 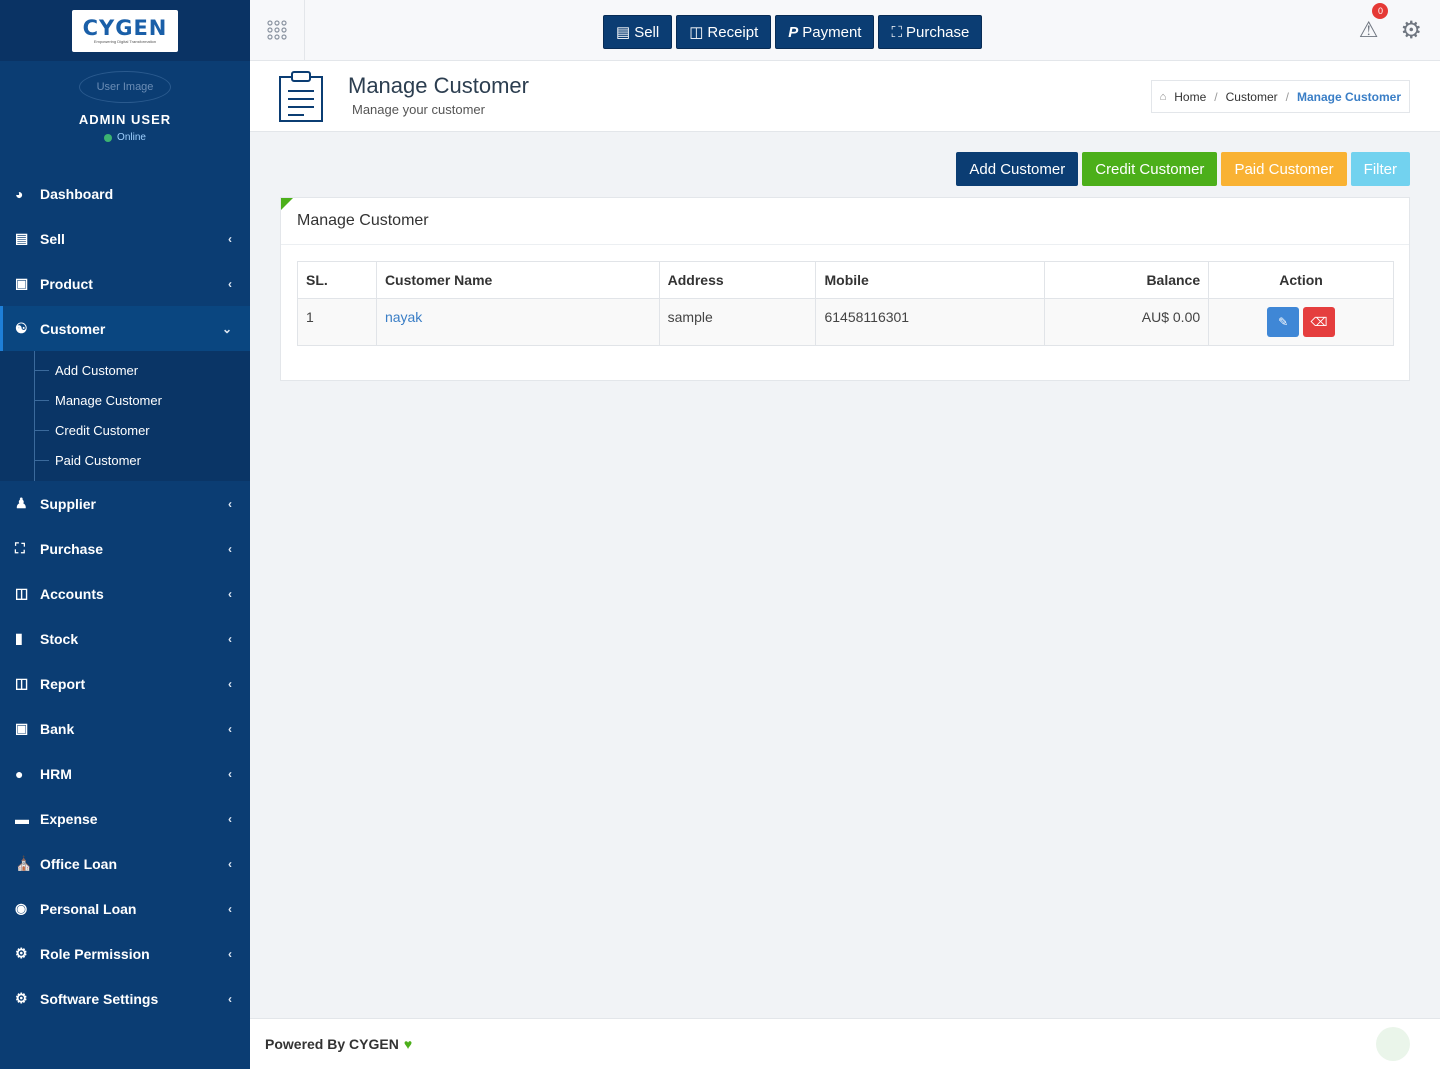 What do you see at coordinates (1190, 97) in the screenshot?
I see `breadcrumb-home: Home` at bounding box center [1190, 97].